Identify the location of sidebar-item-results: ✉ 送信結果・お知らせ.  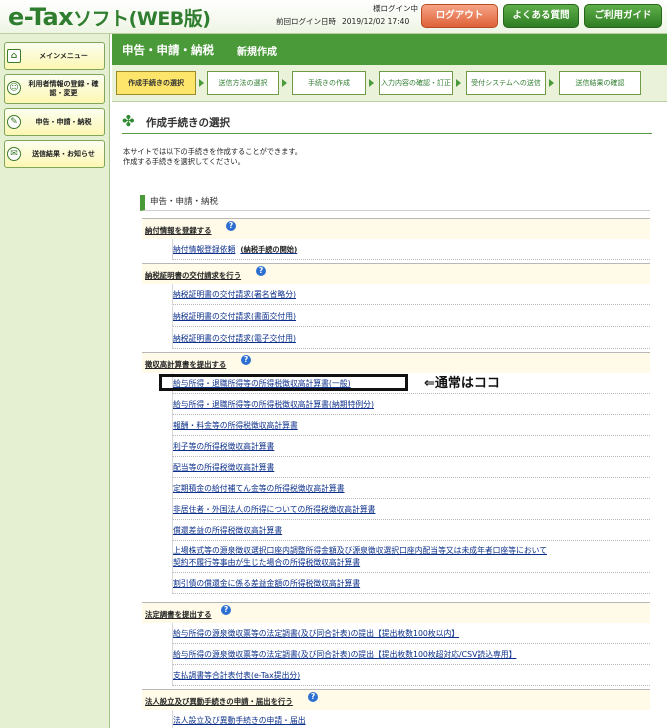
(54, 154).